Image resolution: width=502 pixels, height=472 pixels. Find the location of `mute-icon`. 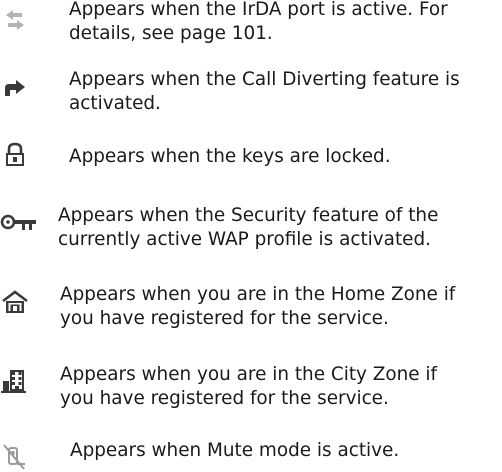

mute-icon is located at coordinates (15, 457).